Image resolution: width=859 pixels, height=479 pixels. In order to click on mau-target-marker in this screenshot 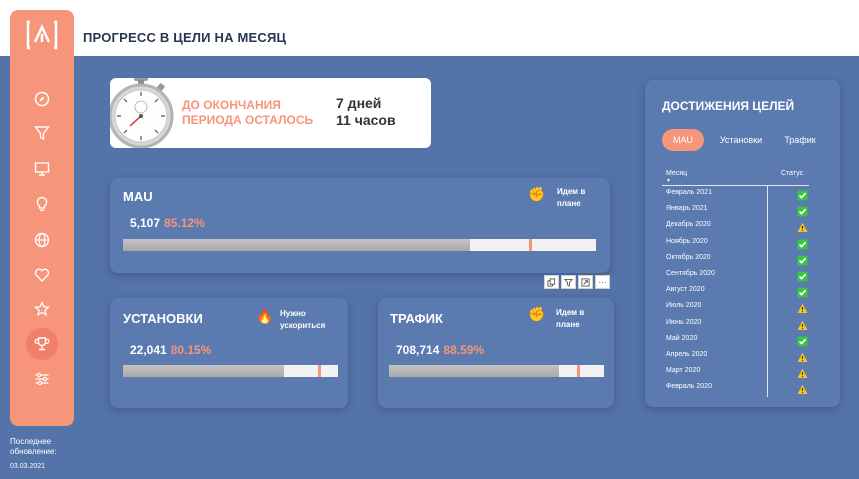, I will do `click(530, 245)`.